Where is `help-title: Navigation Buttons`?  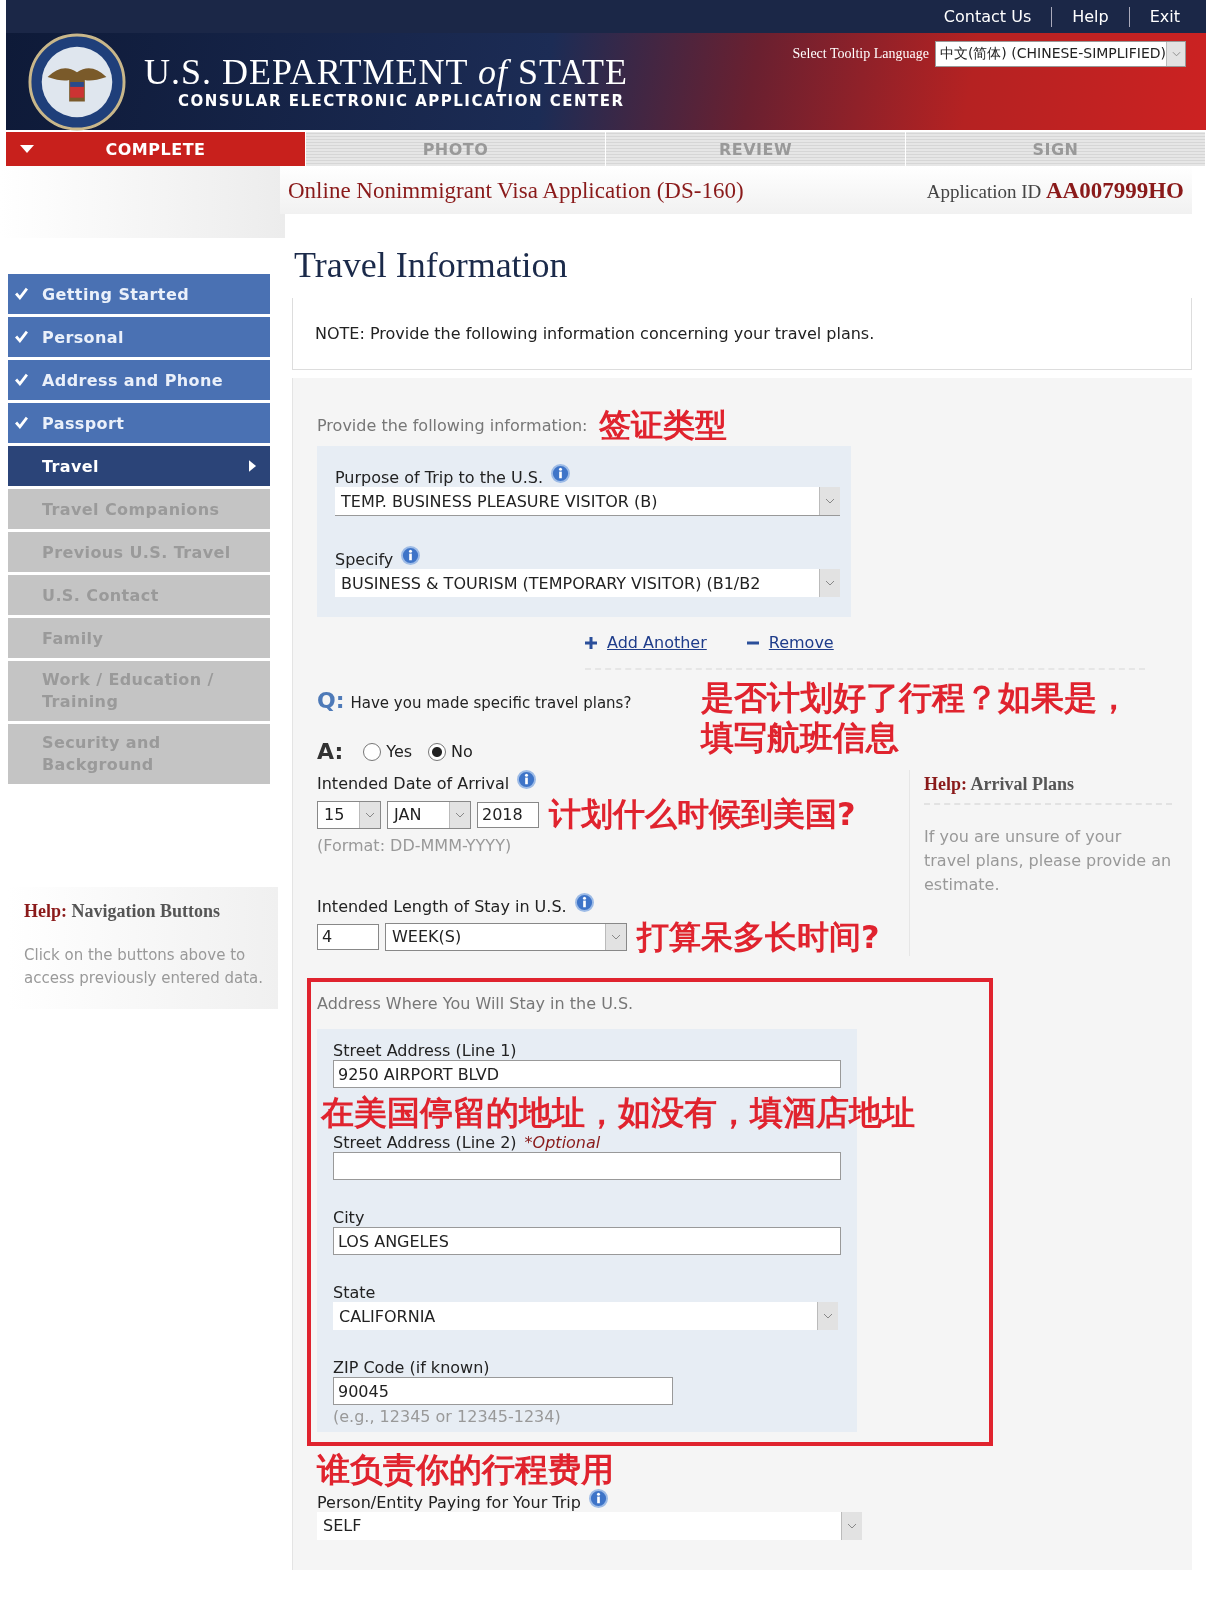
help-title: Navigation Buttons is located at coordinates (146, 911).